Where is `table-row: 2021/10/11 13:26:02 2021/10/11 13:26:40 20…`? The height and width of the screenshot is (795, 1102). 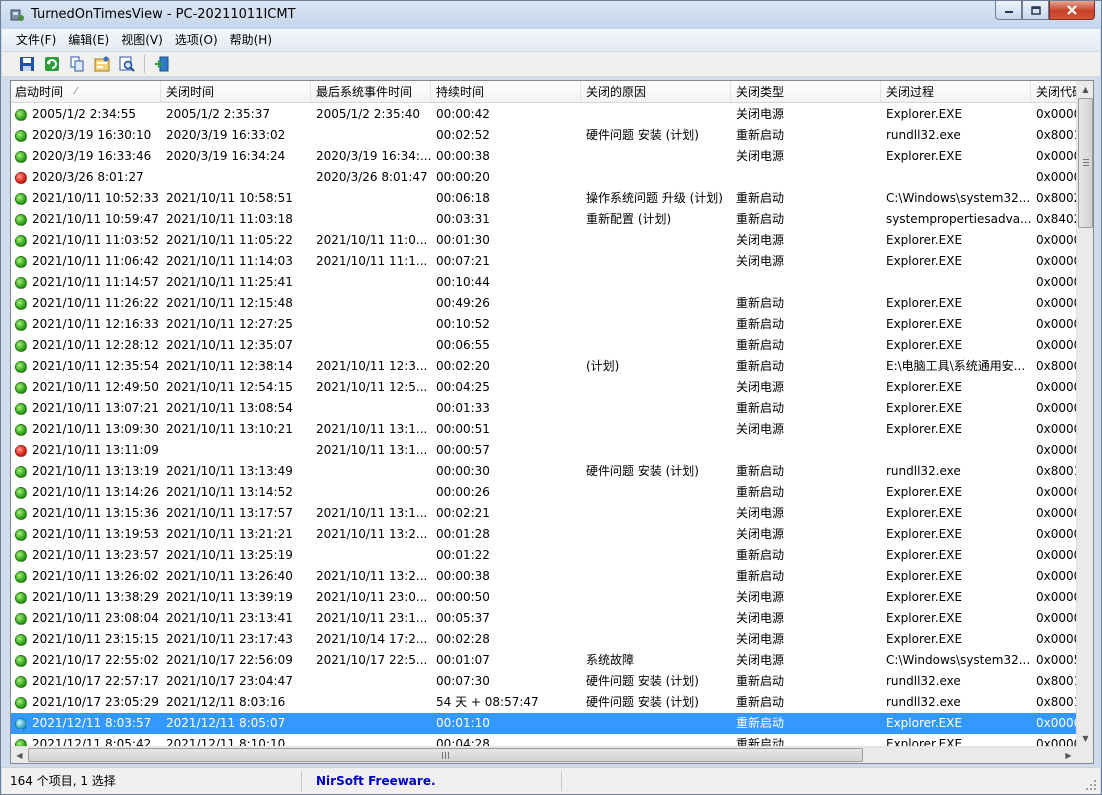
table-row: 2021/10/11 13:26:02 2021/10/11 13:26:40 20… is located at coordinates (544, 576).